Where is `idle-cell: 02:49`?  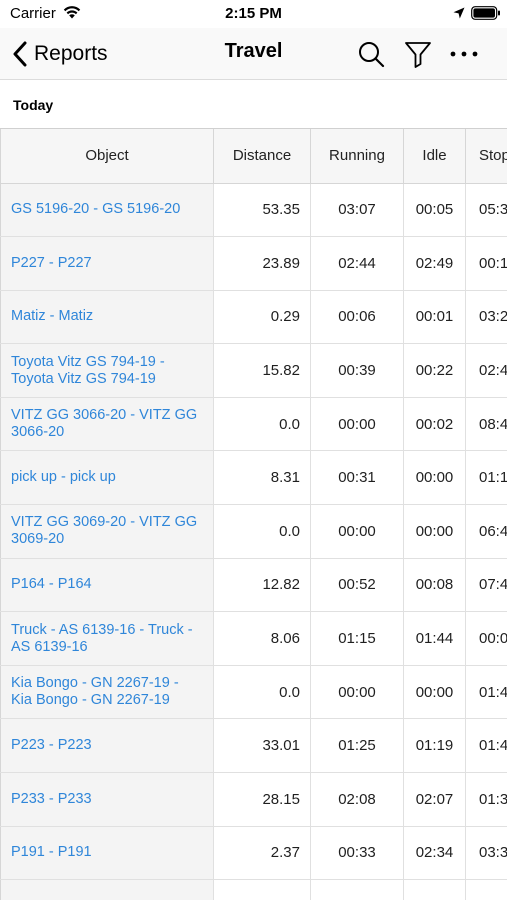 idle-cell: 02:49 is located at coordinates (434, 263).